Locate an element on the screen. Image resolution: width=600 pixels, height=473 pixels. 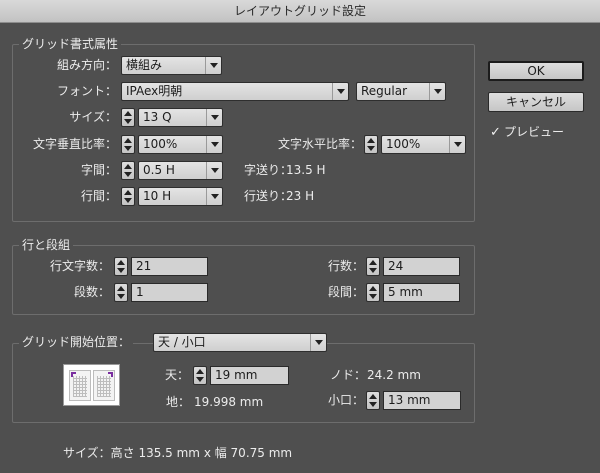
columns-label: 段数： is located at coordinates (91, 292).